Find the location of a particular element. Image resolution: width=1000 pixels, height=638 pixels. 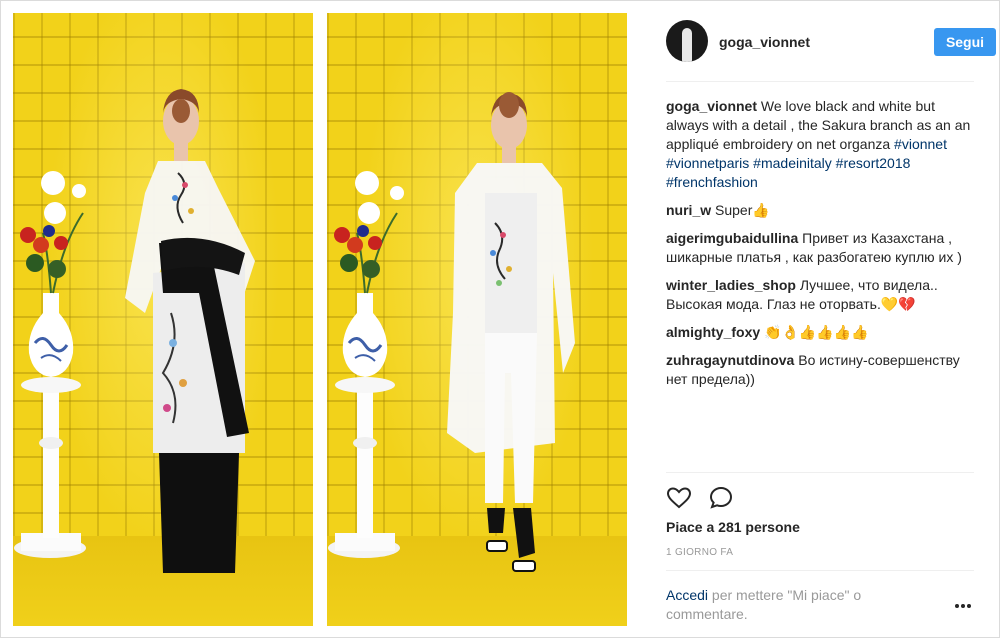

comment-bubble-icon is located at coordinates (721, 498).